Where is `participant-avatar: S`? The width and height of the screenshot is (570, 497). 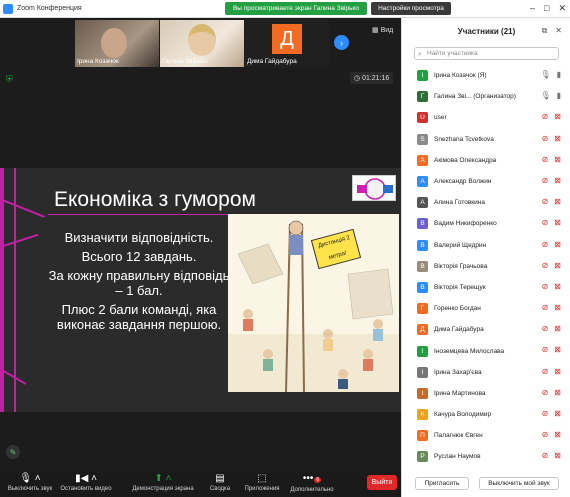 participant-avatar: S is located at coordinates (422, 139).